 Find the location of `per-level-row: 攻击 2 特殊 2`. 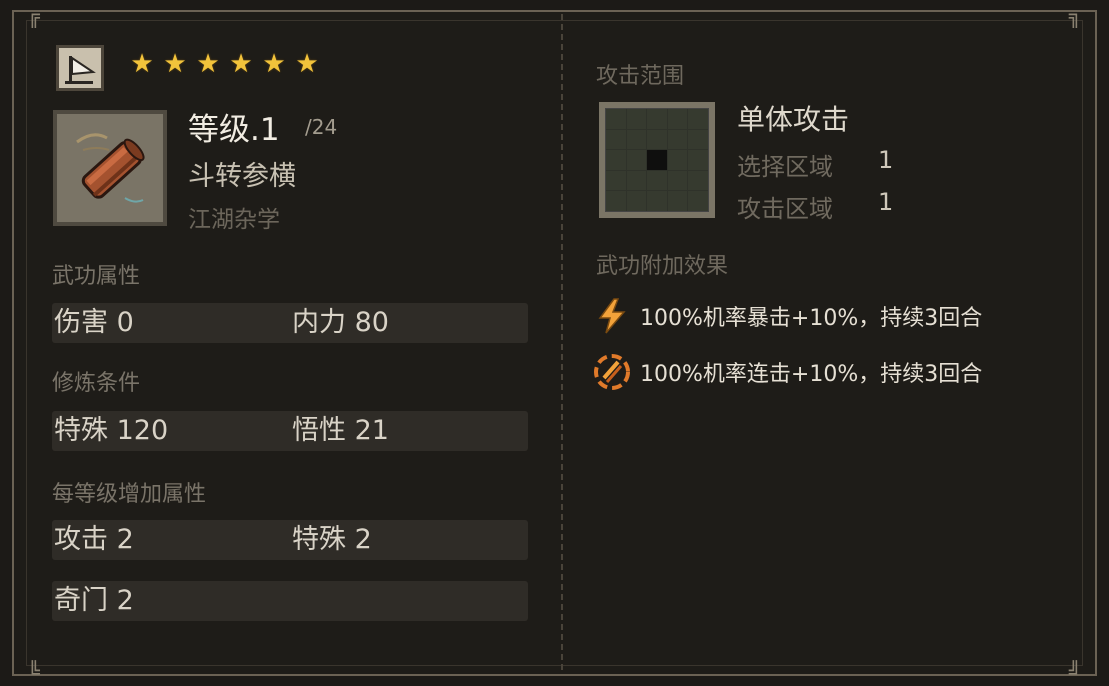

per-level-row: 攻击 2 特殊 2 is located at coordinates (290, 540).